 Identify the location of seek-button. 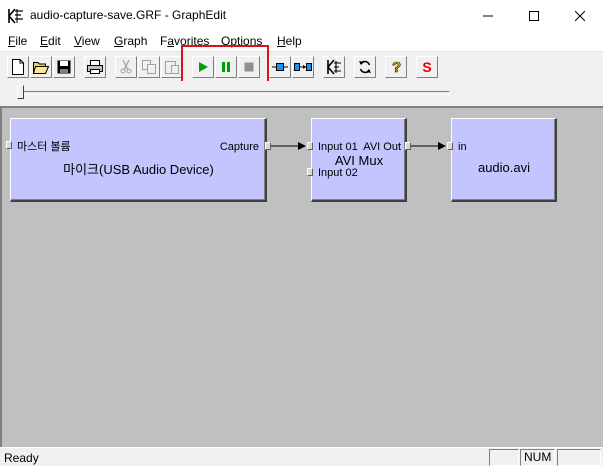
(280, 67).